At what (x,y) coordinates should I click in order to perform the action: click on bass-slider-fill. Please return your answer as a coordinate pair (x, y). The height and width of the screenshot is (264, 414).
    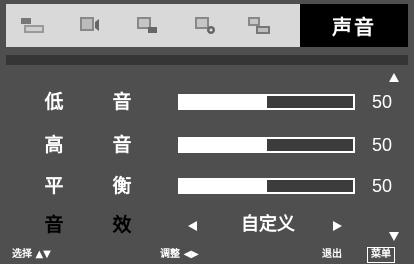
    Looking at the image, I should click on (223, 102).